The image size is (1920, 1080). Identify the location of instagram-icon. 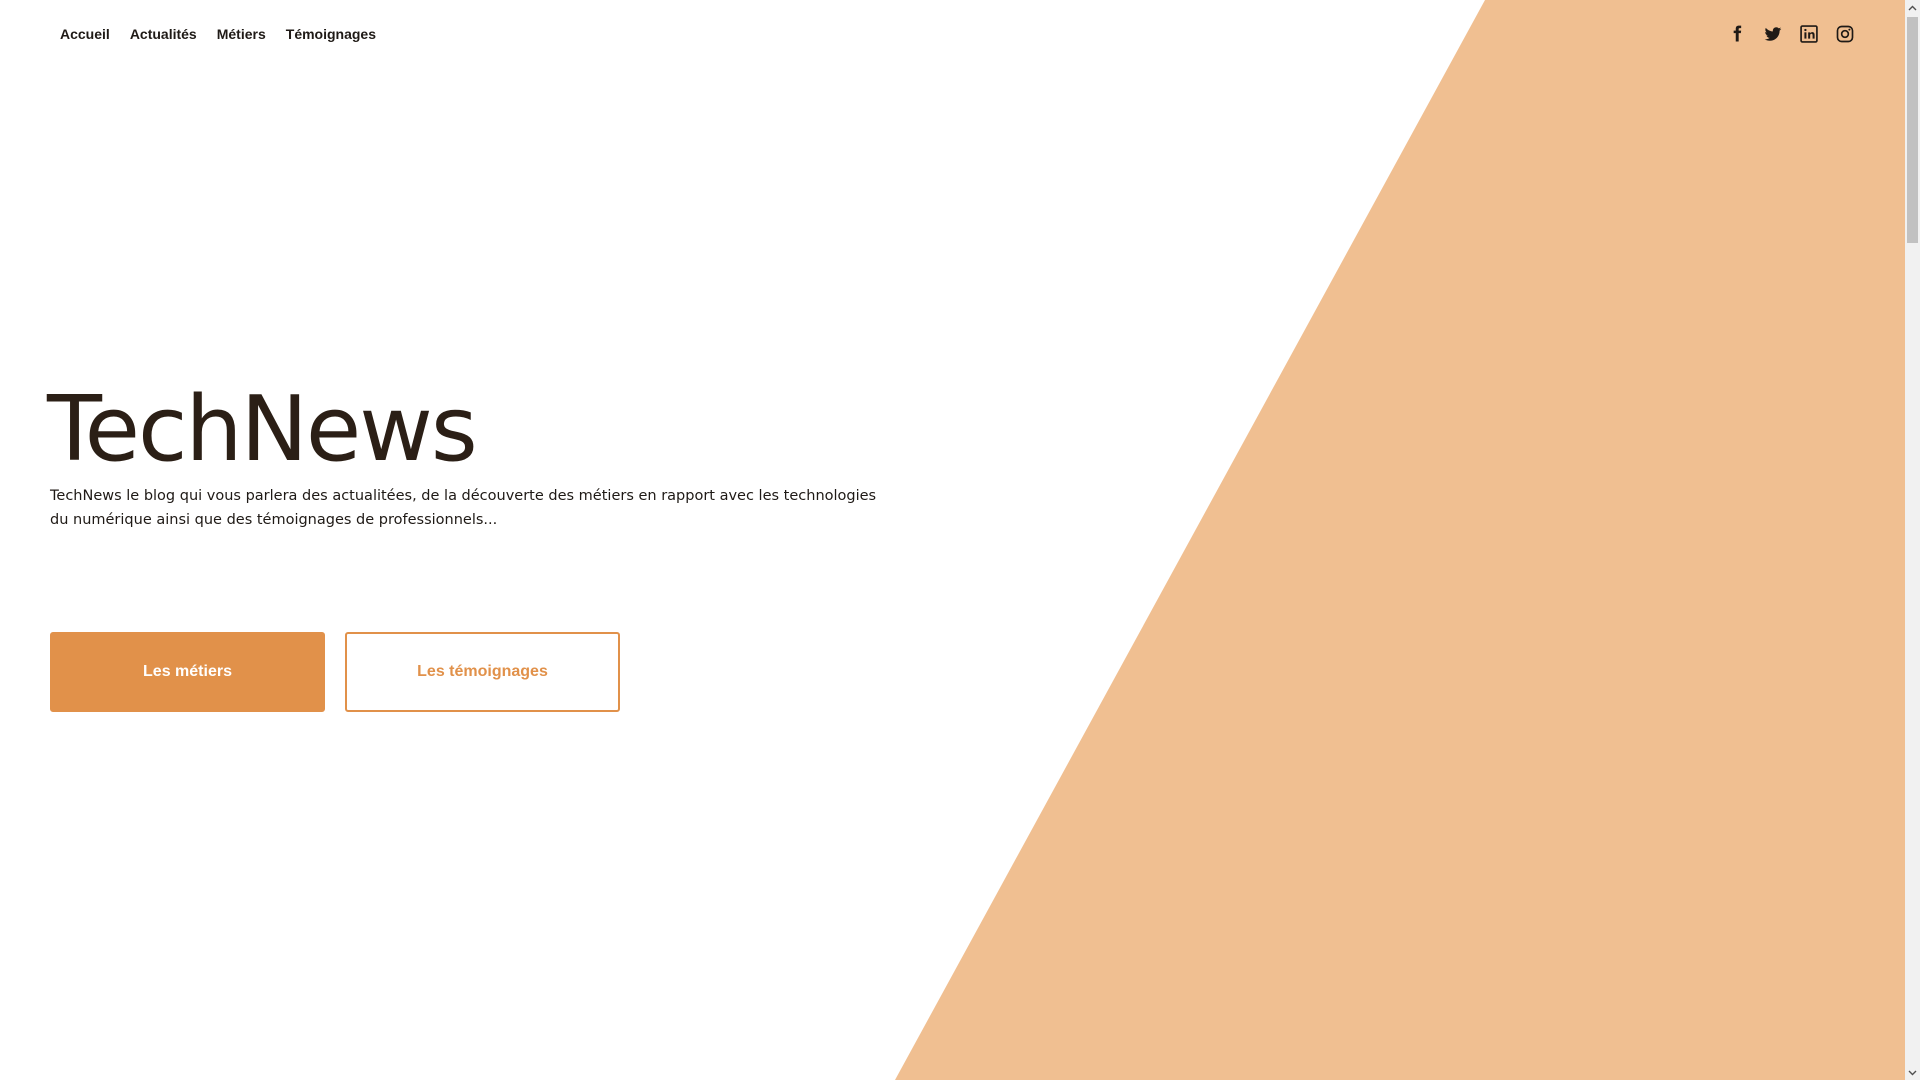
(1845, 34).